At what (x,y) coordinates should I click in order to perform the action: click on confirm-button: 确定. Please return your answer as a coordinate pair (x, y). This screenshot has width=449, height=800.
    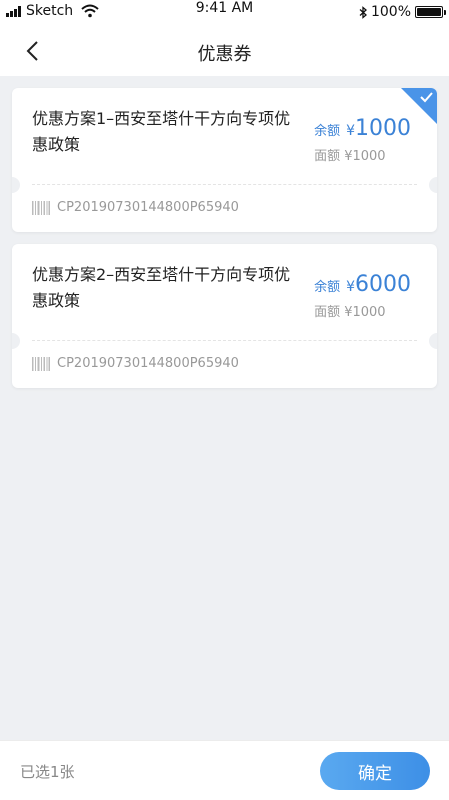
    Looking at the image, I should click on (375, 771).